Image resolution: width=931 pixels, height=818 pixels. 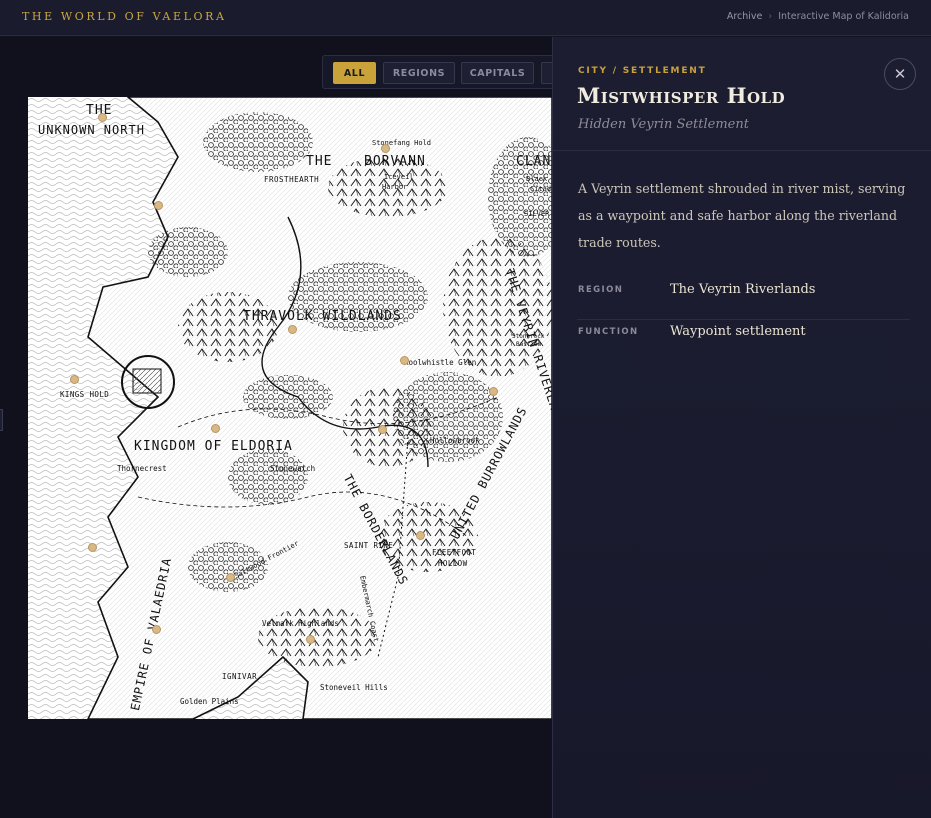 I want to click on map-label-kings-hold: KINGS HOLD, so click(x=85, y=394).